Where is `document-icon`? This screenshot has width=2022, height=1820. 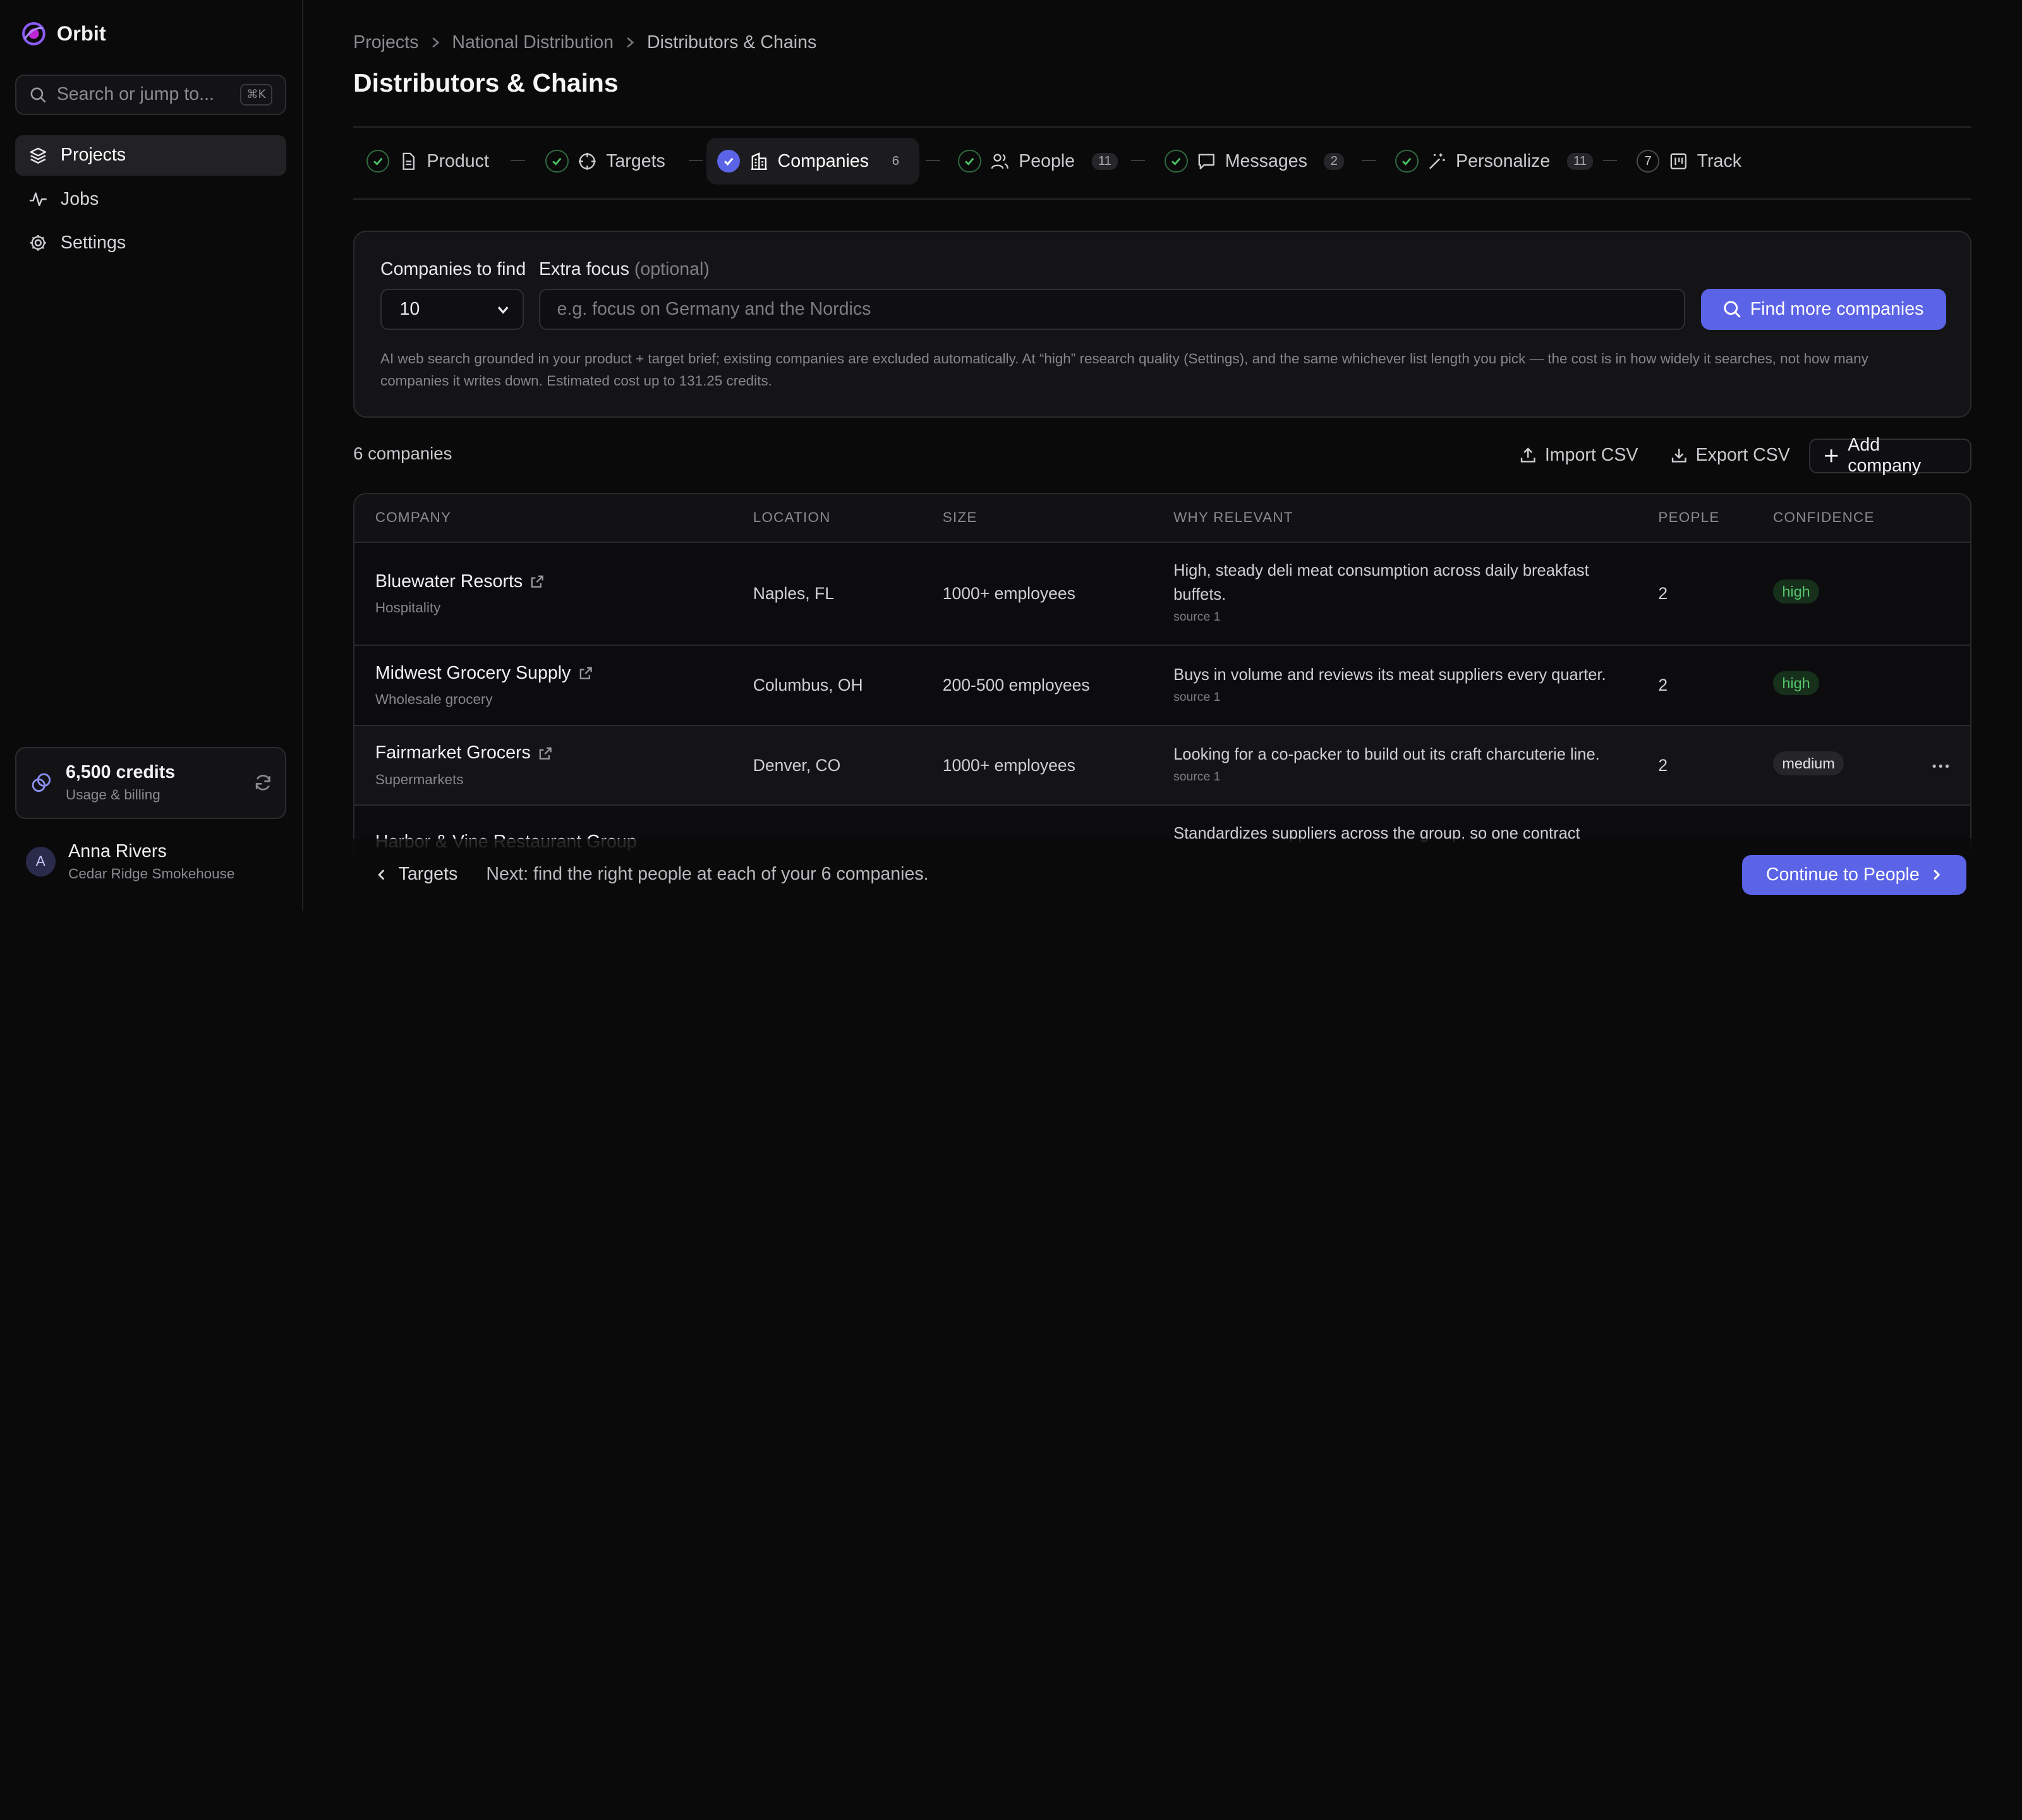 document-icon is located at coordinates (409, 161).